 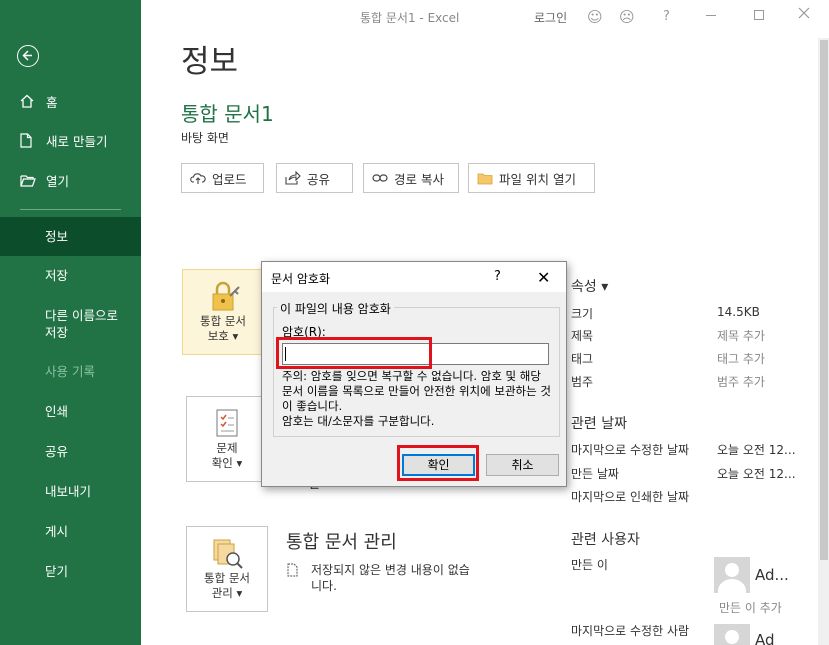 What do you see at coordinates (28, 56) in the screenshot?
I see `back-arrow-icon` at bounding box center [28, 56].